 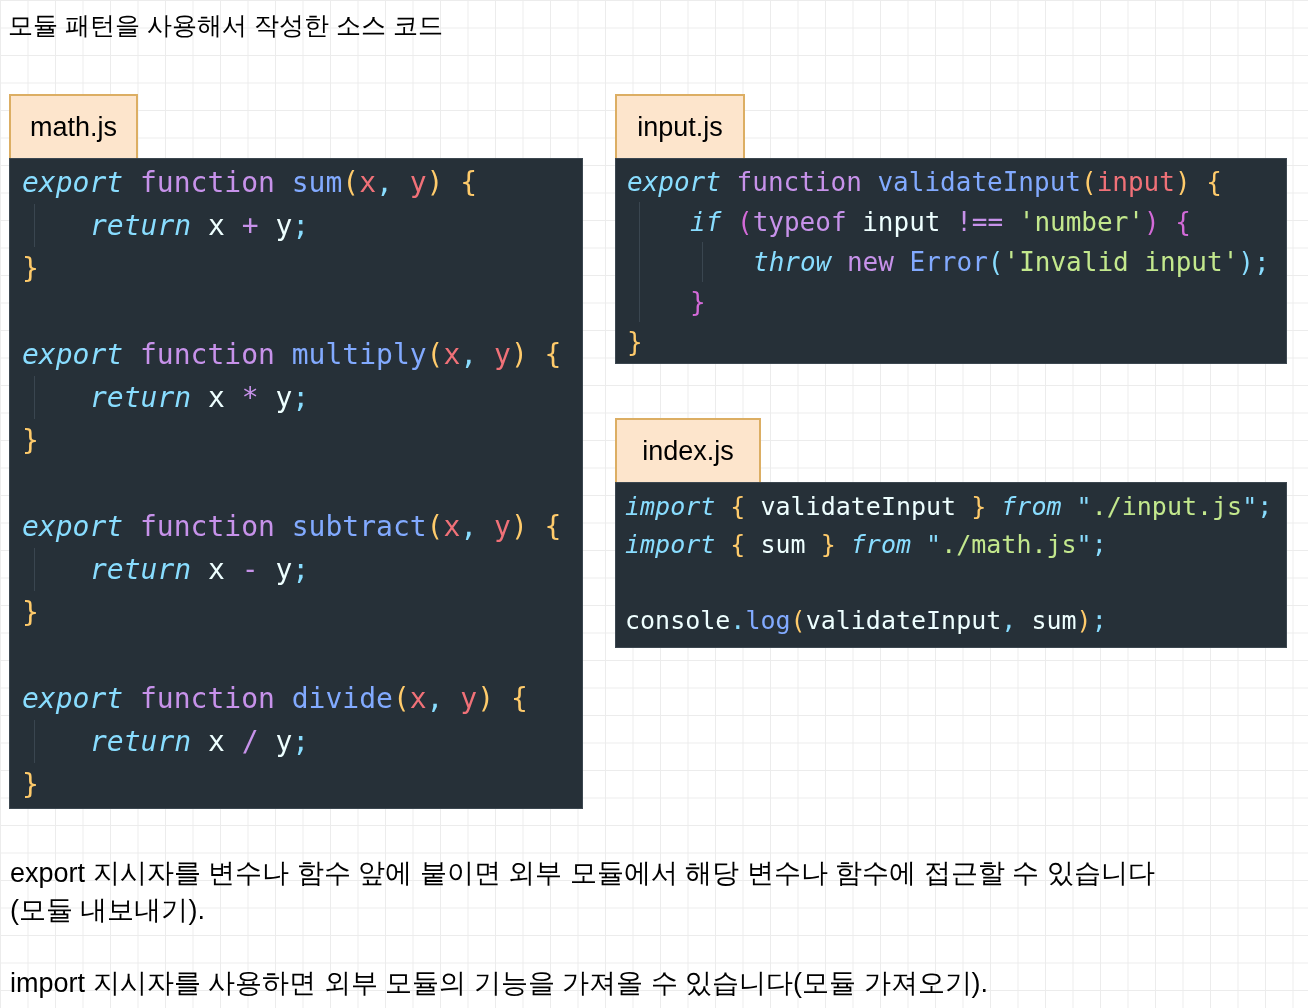 I want to click on code-line: throw new Error('Invalid input');, so click(x=1011, y=262).